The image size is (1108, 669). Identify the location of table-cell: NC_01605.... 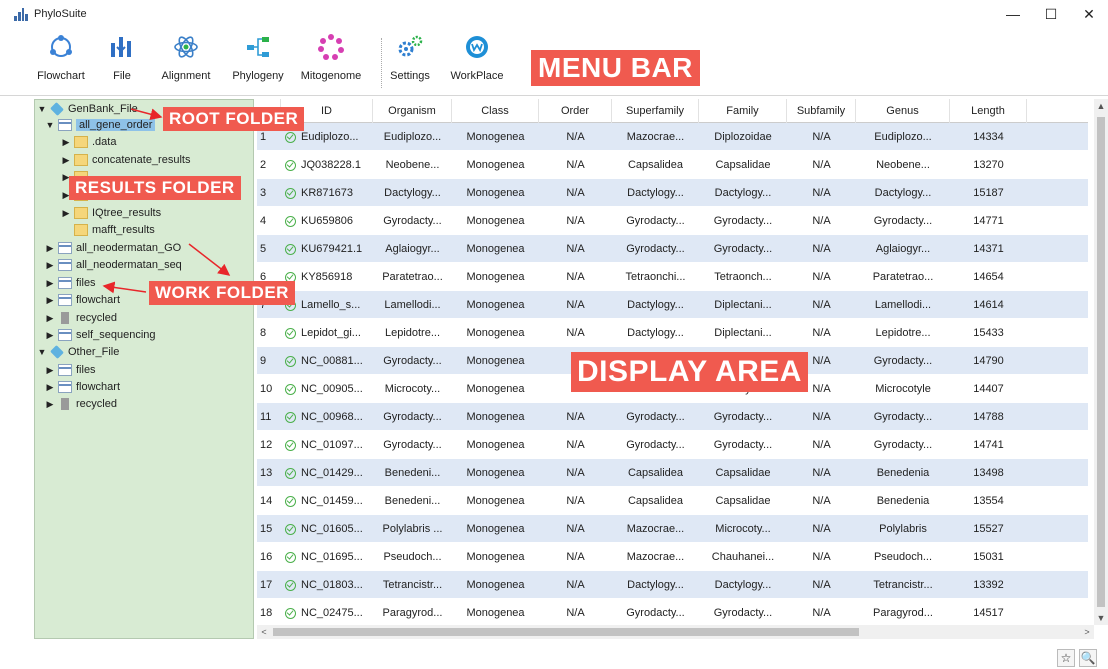
(327, 529).